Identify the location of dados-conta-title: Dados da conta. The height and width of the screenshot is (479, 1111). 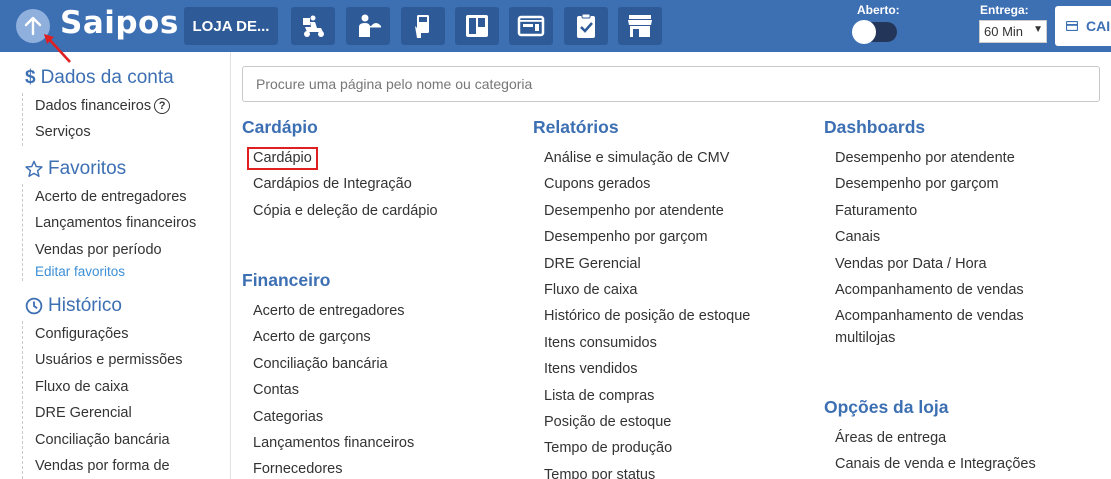
(107, 77).